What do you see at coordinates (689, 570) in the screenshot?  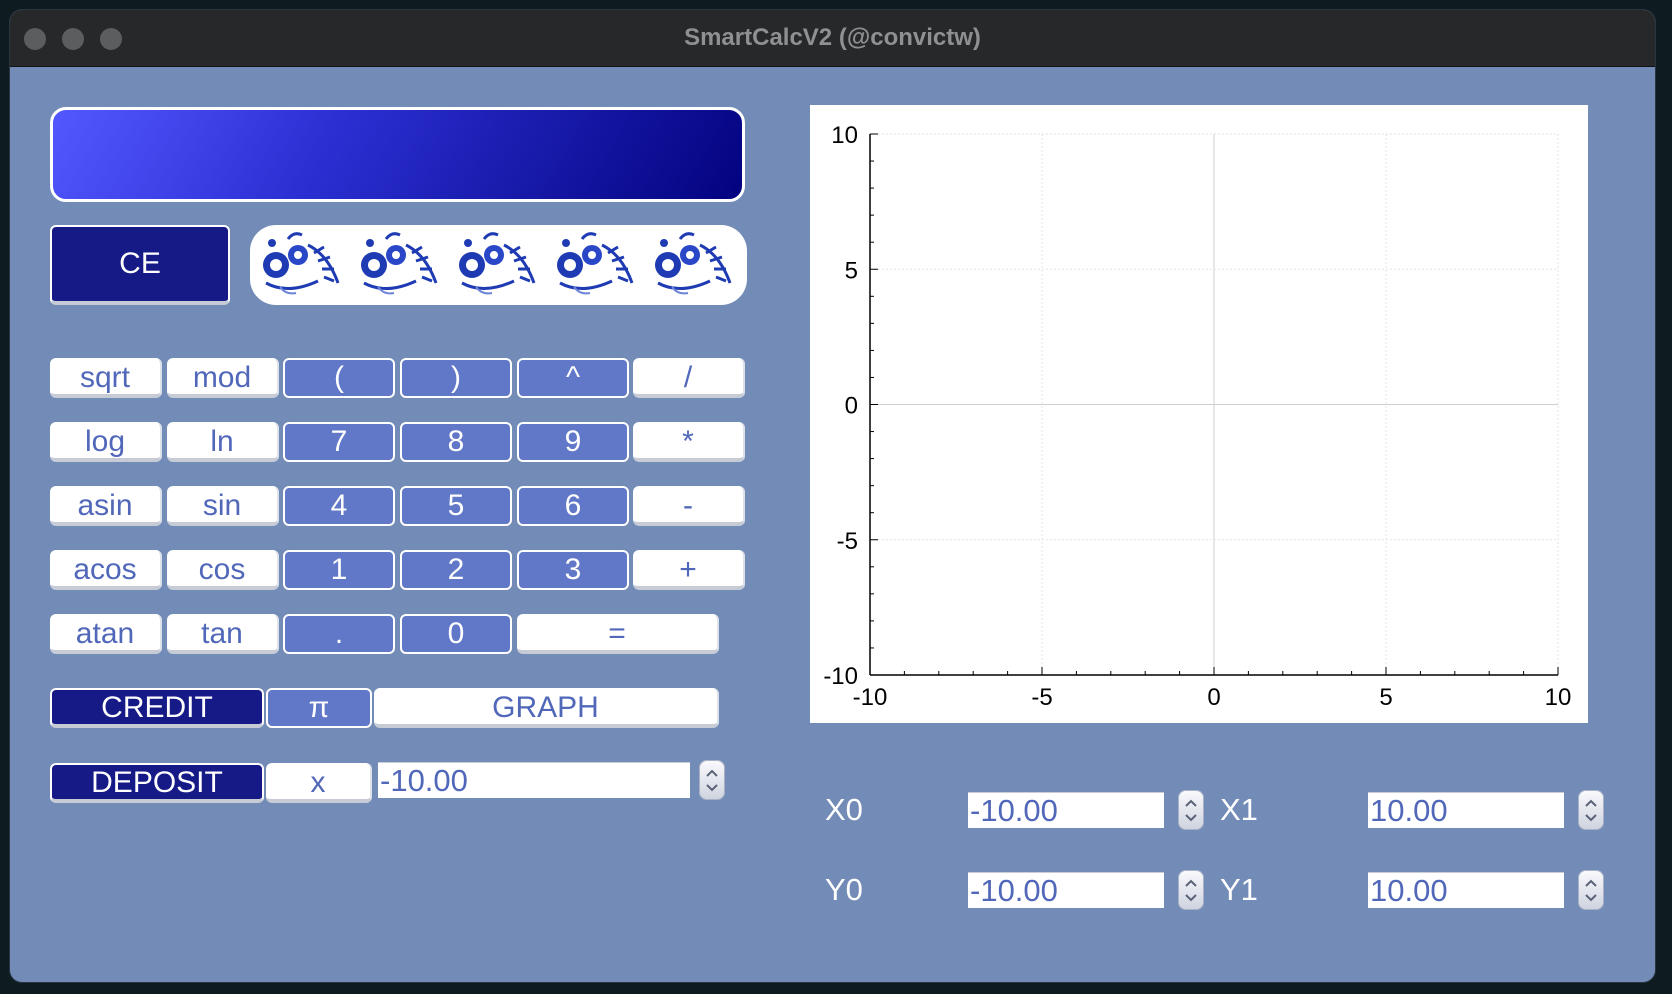 I see `plus-button: +` at bounding box center [689, 570].